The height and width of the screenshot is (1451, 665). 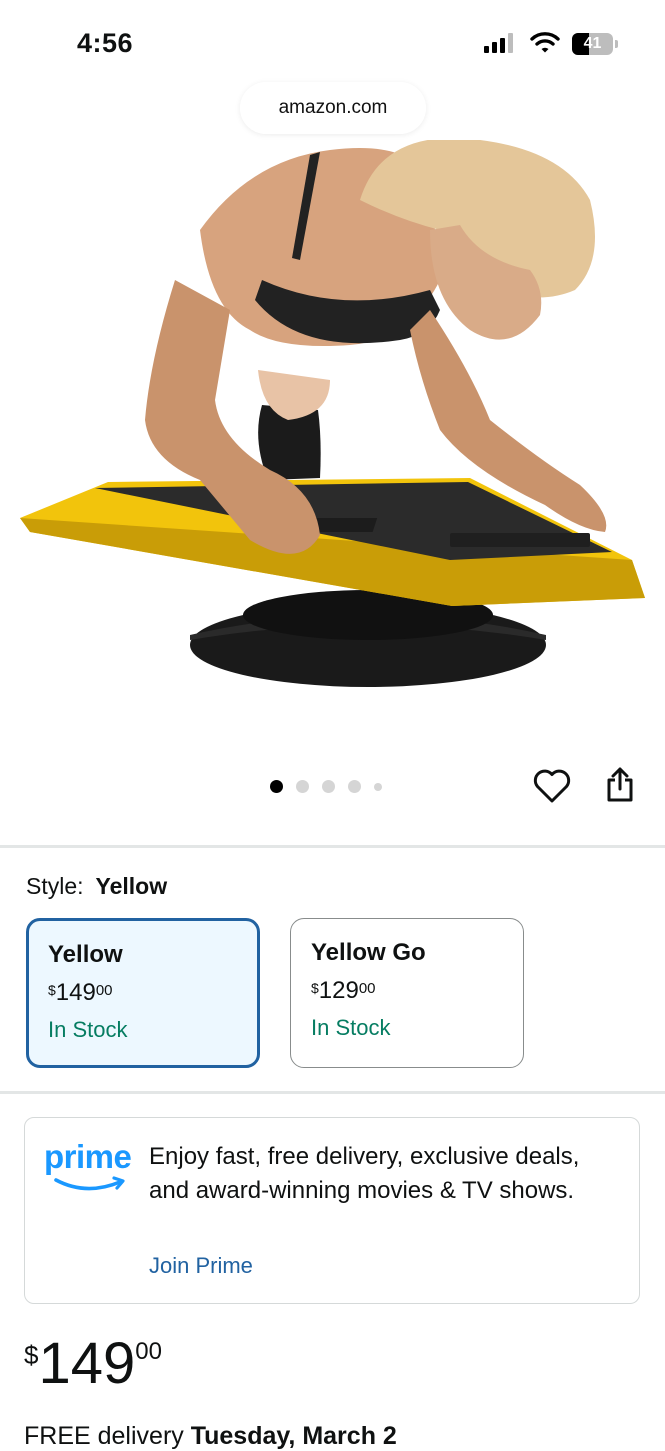 I want to click on wifi-icon, so click(x=545, y=42).